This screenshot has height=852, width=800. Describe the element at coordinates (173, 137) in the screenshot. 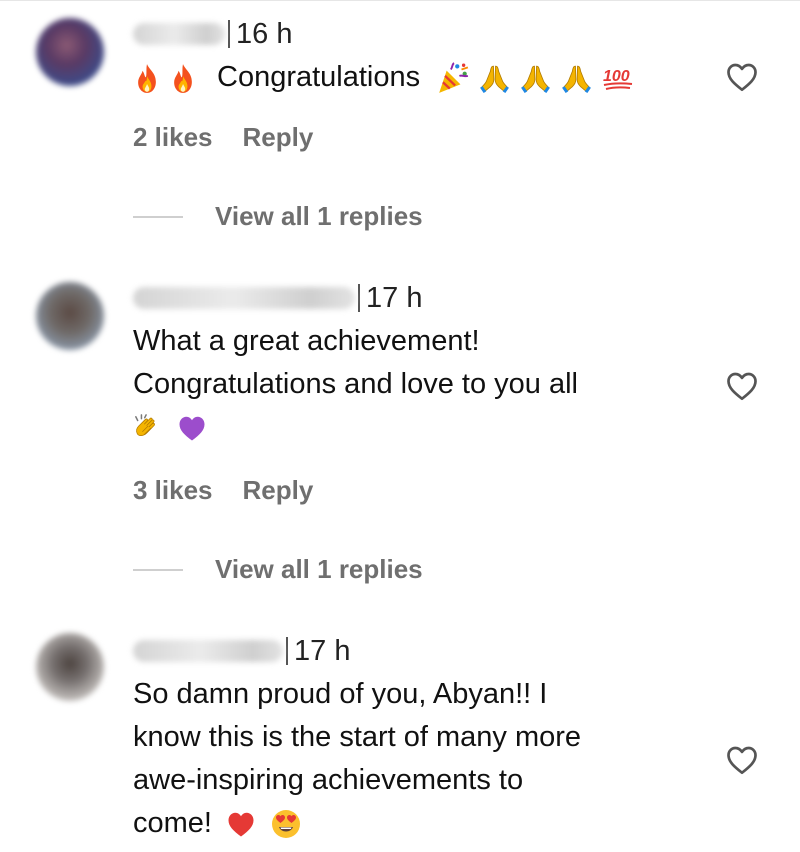

I see `likes-count: 2 likes` at that location.